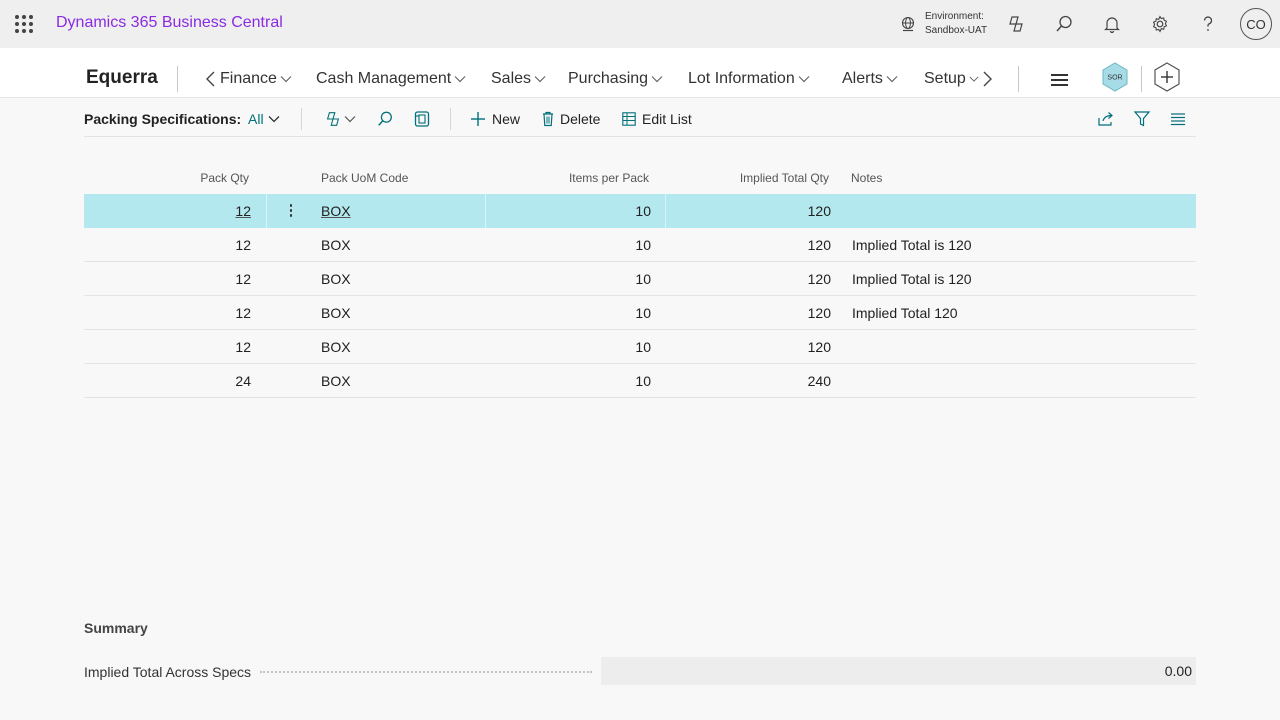 This screenshot has width=1280, height=720. What do you see at coordinates (943, 24) in the screenshot?
I see `environment-info: Environment: Sandbox-UAT` at bounding box center [943, 24].